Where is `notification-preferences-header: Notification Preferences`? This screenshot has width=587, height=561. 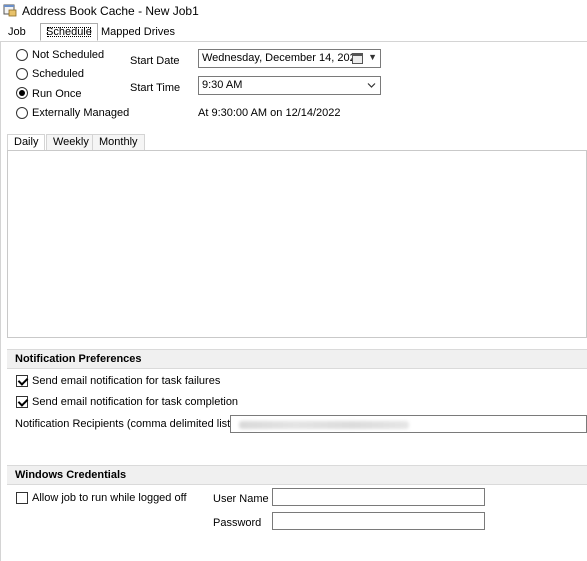 notification-preferences-header: Notification Preferences is located at coordinates (297, 359).